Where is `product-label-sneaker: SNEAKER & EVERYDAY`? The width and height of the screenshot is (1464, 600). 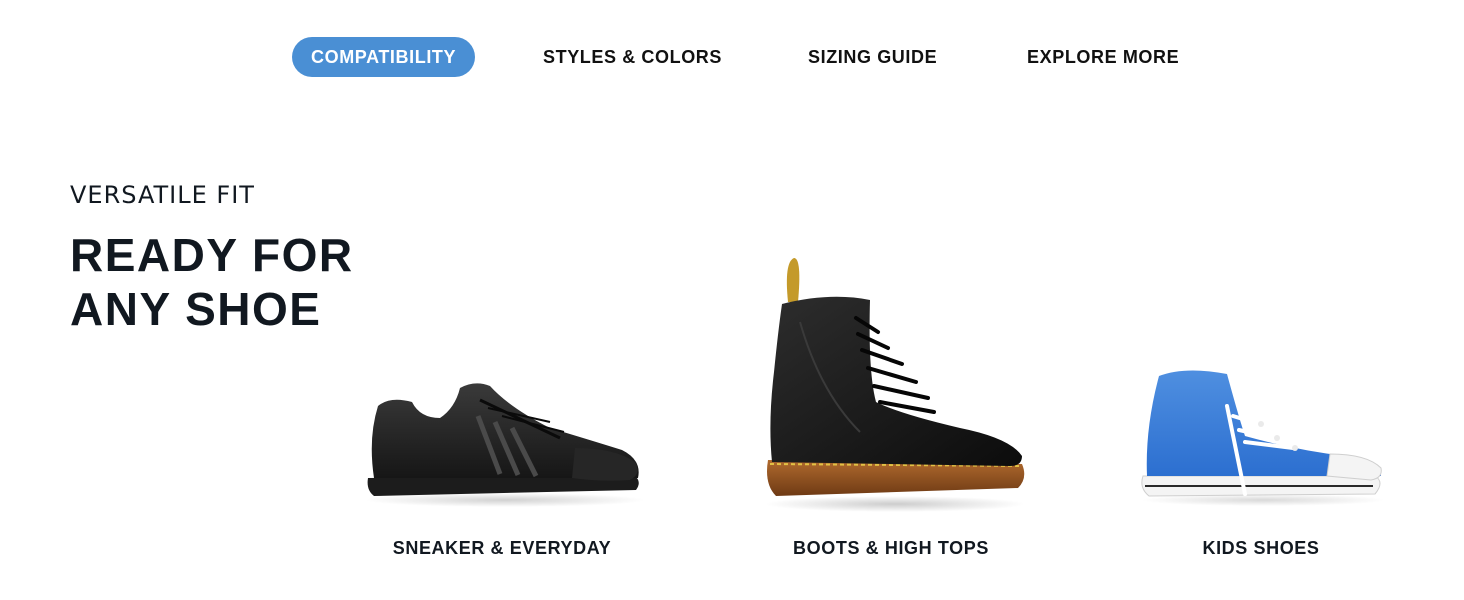 product-label-sneaker: SNEAKER & EVERYDAY is located at coordinates (502, 548).